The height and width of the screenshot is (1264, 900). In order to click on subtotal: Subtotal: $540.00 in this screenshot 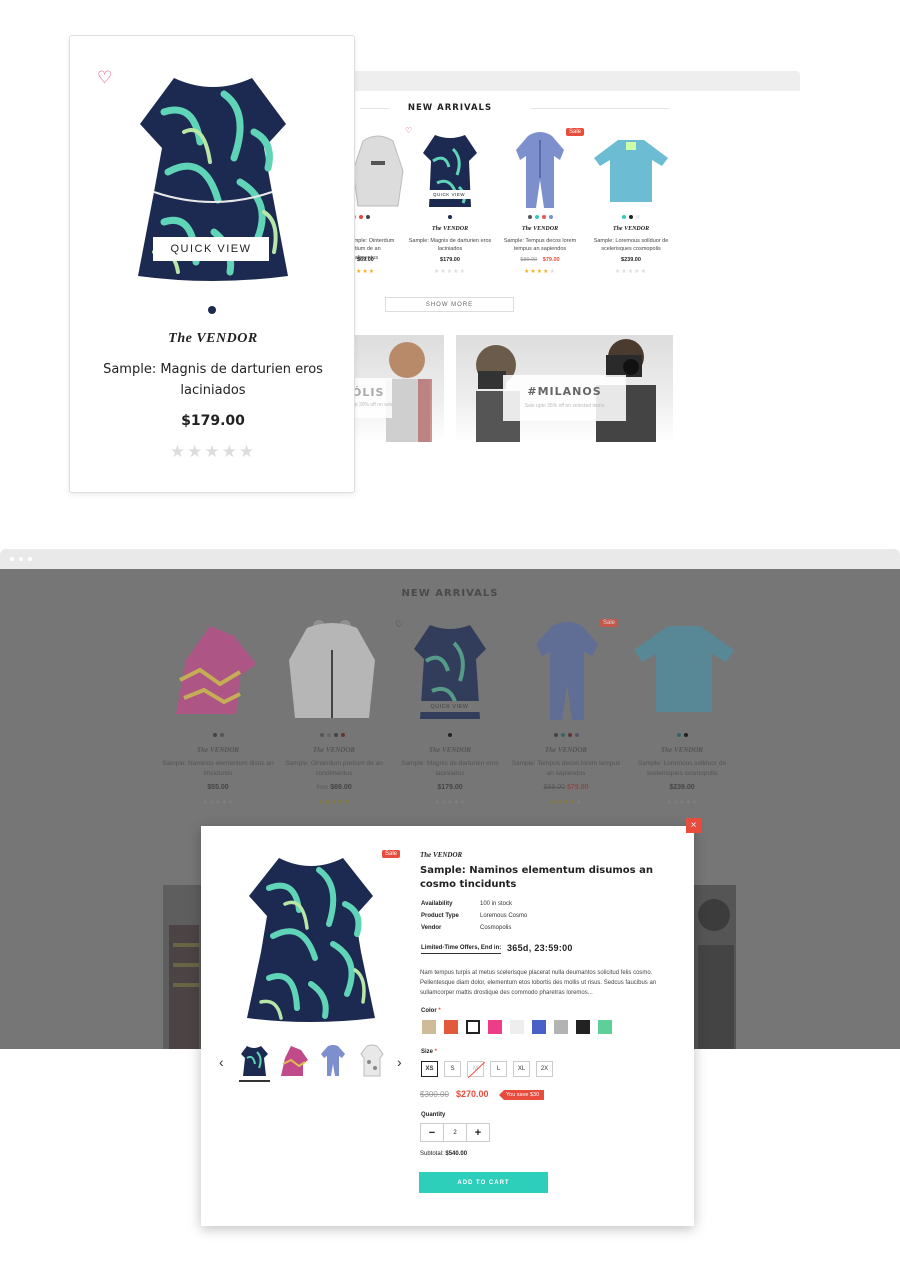, I will do `click(444, 1154)`.